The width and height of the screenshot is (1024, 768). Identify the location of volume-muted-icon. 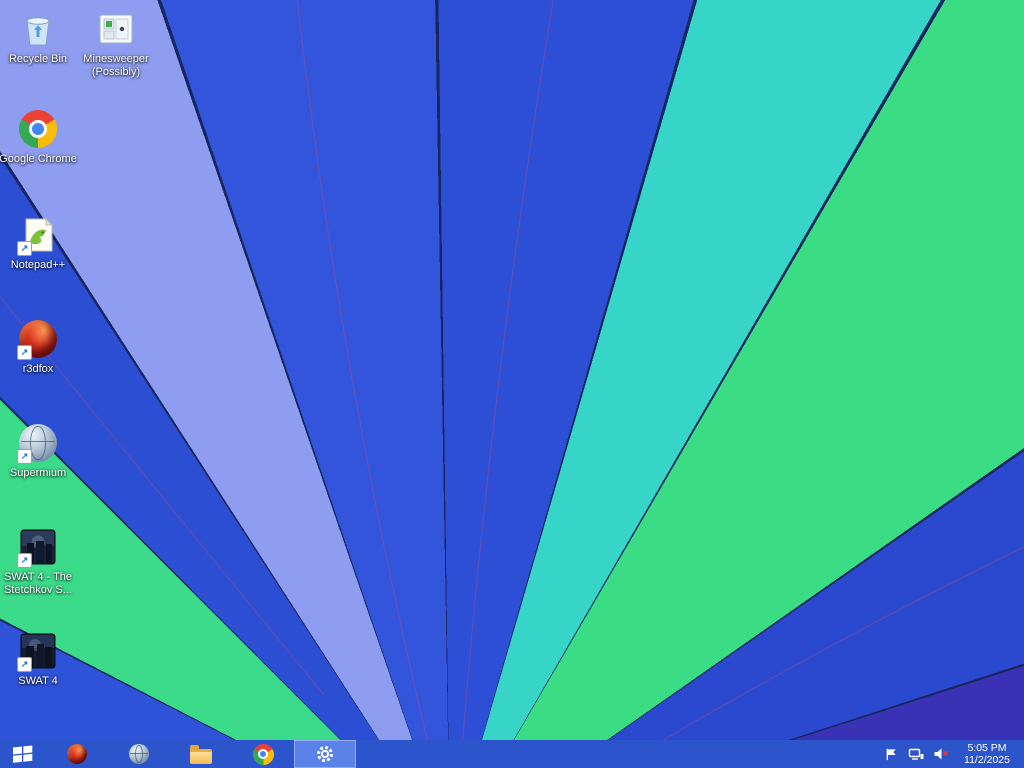
(941, 754).